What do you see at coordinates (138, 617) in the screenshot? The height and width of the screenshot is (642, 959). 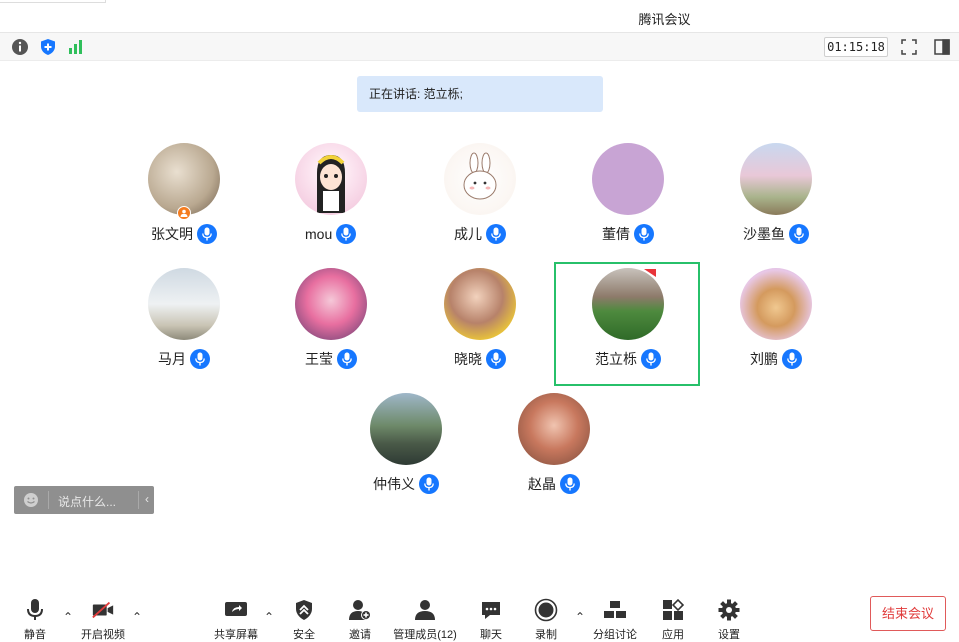 I see `video-options-chevron-icon: ⌃` at bounding box center [138, 617].